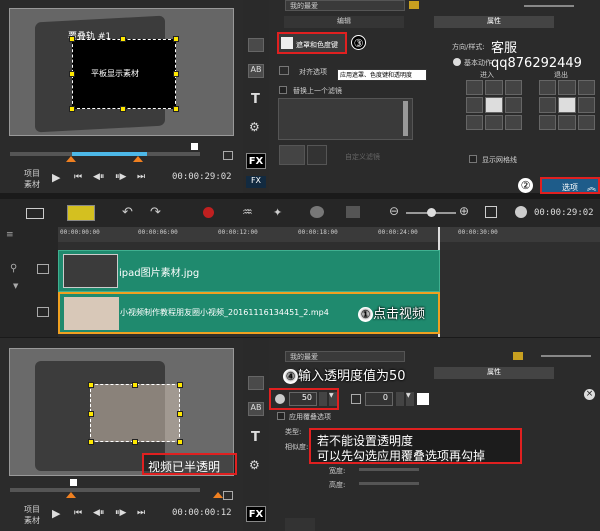  What do you see at coordinates (589, 394) in the screenshot?
I see `close-icon: ×` at bounding box center [589, 394].